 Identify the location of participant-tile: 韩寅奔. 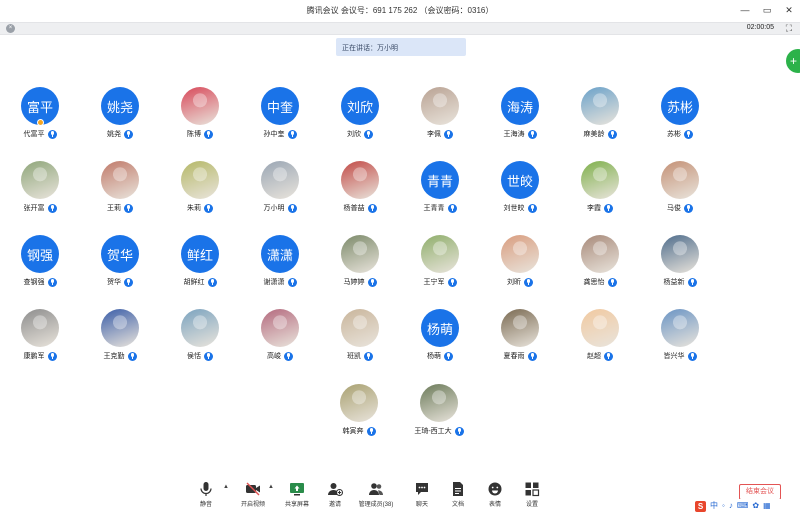
(359, 419).